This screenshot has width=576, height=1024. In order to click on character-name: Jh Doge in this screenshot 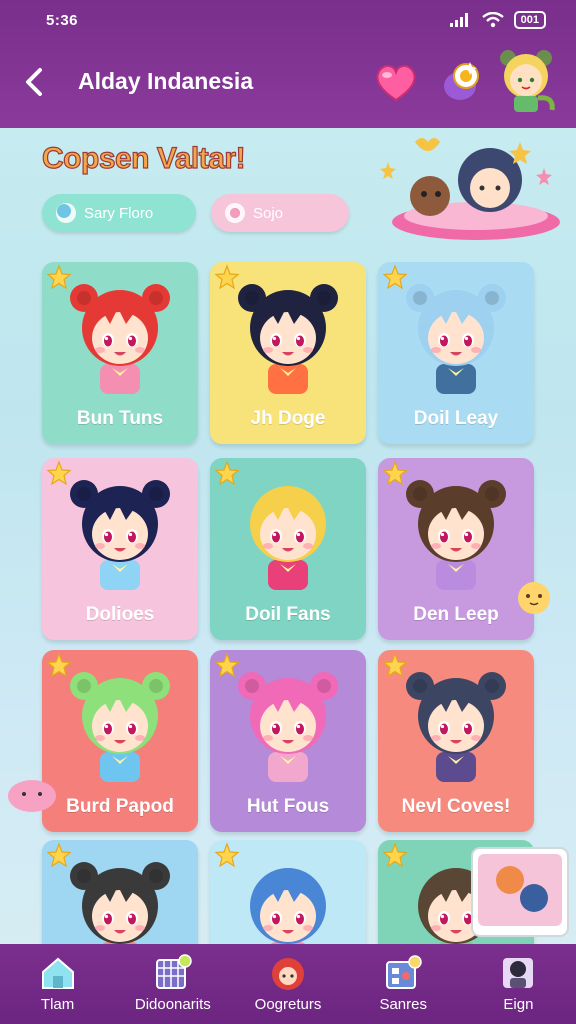, I will do `click(288, 418)`.